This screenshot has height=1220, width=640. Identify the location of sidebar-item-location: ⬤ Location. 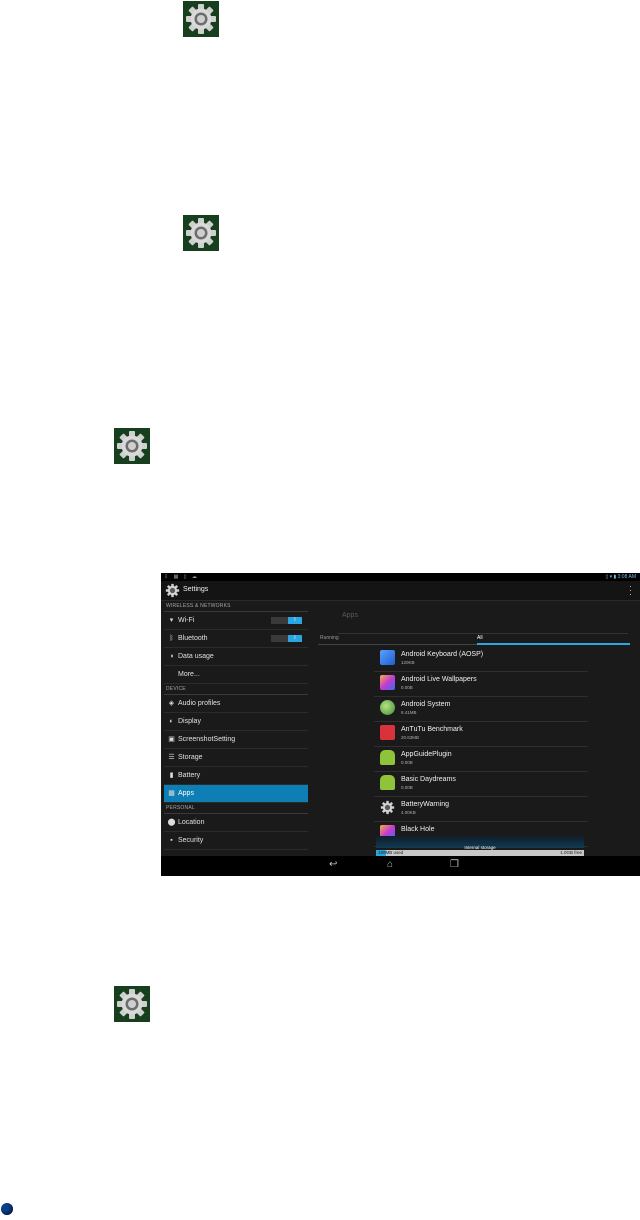
(236, 823).